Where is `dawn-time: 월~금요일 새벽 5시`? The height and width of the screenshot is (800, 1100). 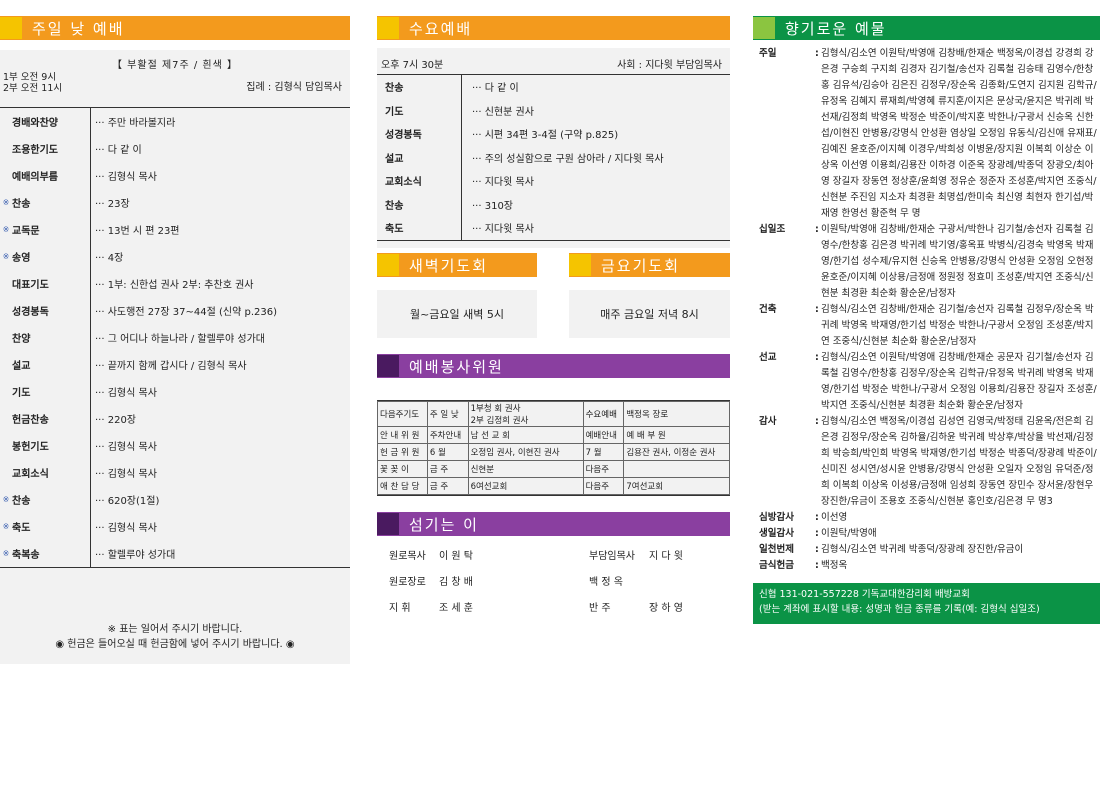
dawn-time: 월~금요일 새벽 5시 is located at coordinates (457, 314).